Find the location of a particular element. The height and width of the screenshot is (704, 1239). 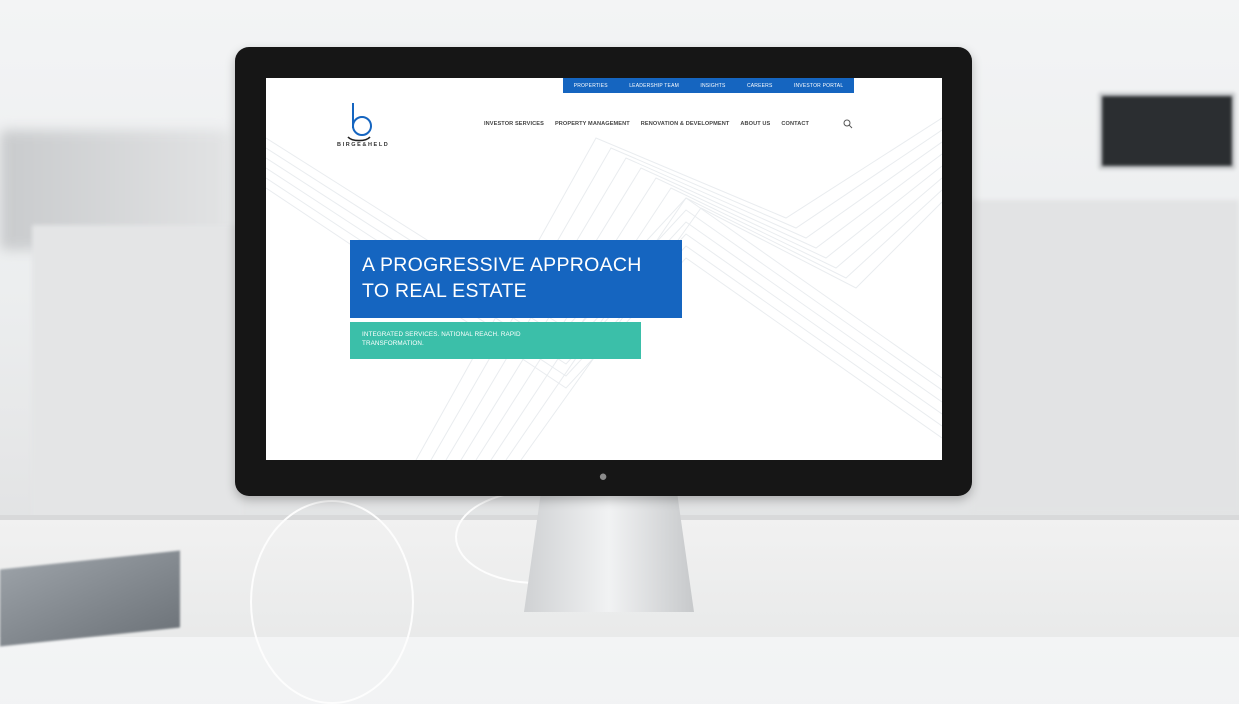

nav-about-us: ABOUT US is located at coordinates (755, 124).